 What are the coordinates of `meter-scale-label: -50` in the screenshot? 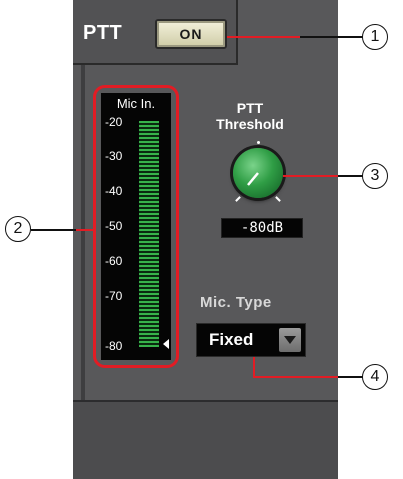 It's located at (114, 226).